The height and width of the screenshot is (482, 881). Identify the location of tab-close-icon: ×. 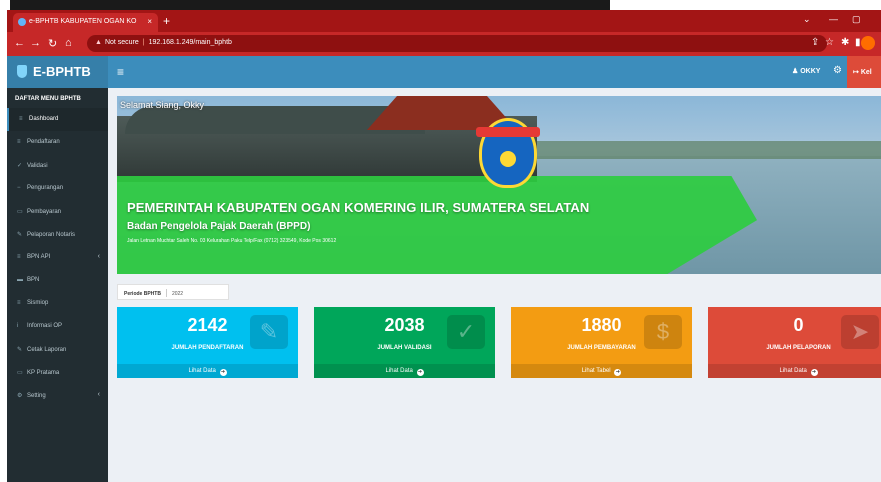
(149, 21).